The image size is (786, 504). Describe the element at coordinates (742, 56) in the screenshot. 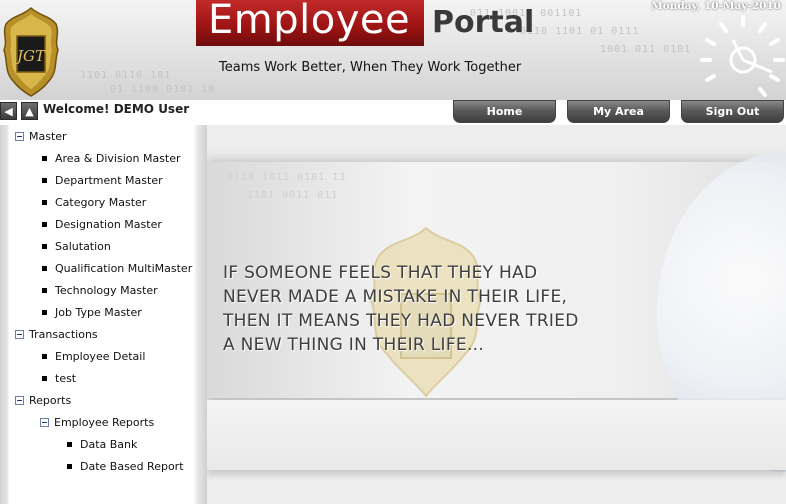

I see `clock-icon` at that location.